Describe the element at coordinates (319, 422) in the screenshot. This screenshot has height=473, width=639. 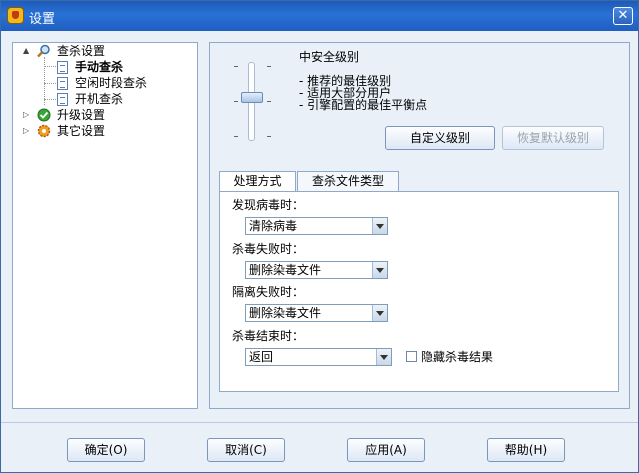
I see `footer-divider` at that location.